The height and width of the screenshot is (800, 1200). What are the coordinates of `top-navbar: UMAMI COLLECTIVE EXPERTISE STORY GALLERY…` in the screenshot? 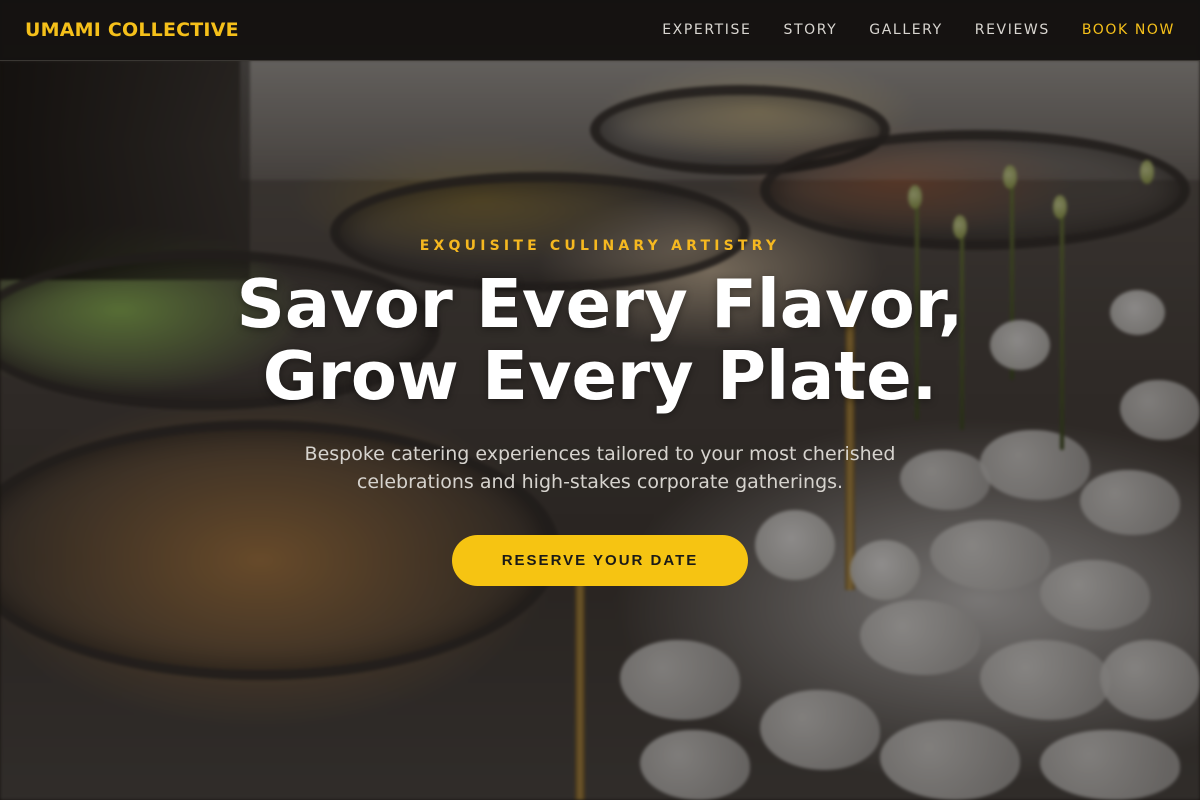 It's located at (600, 30).